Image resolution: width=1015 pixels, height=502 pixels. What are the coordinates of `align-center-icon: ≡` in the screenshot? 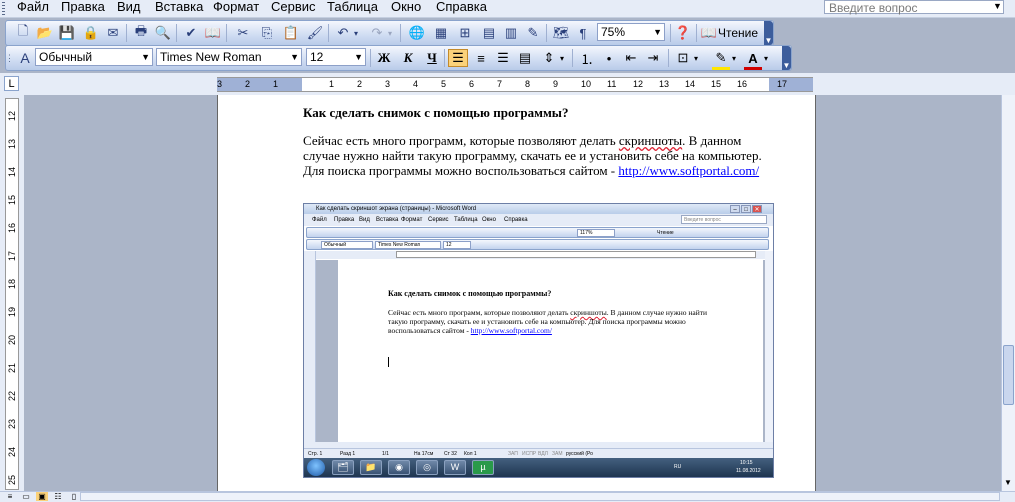 It's located at (481, 58).